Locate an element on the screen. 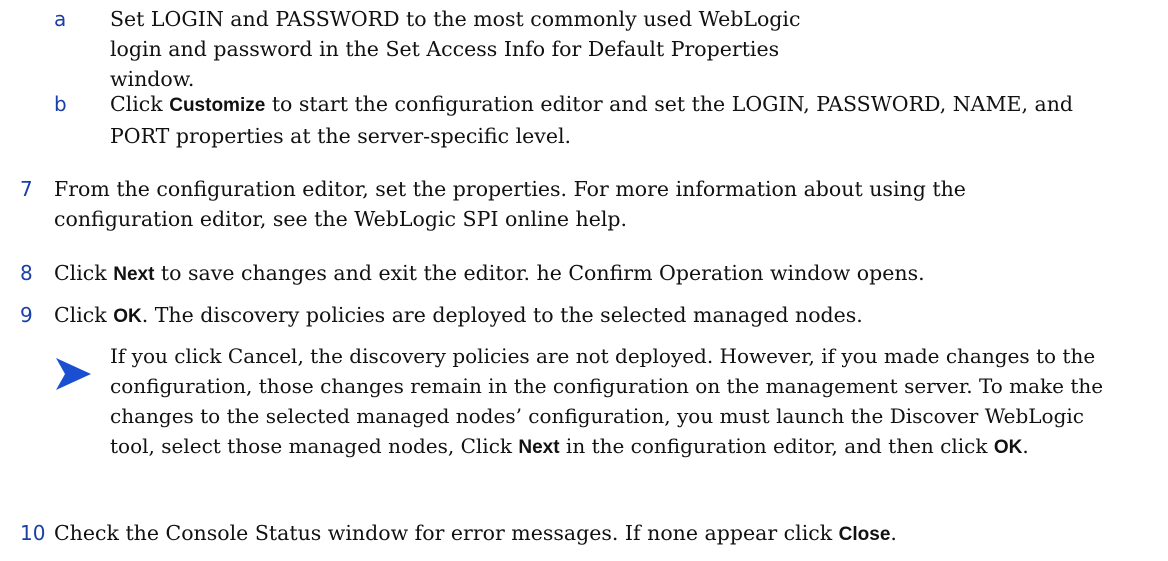 This screenshot has height=561, width=1168. keyword-close: Close is located at coordinates (864, 534).